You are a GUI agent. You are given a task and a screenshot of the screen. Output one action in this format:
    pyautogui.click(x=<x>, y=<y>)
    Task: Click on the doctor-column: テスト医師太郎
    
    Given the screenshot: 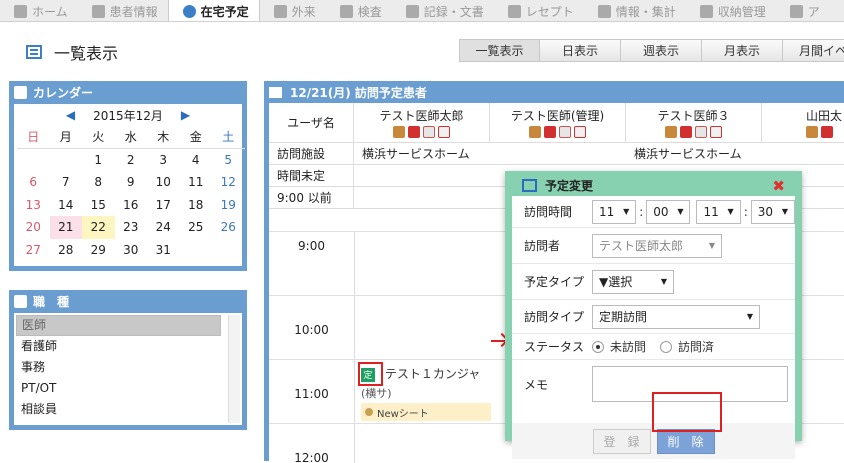 What is the action you would take?
    pyautogui.click(x=422, y=122)
    